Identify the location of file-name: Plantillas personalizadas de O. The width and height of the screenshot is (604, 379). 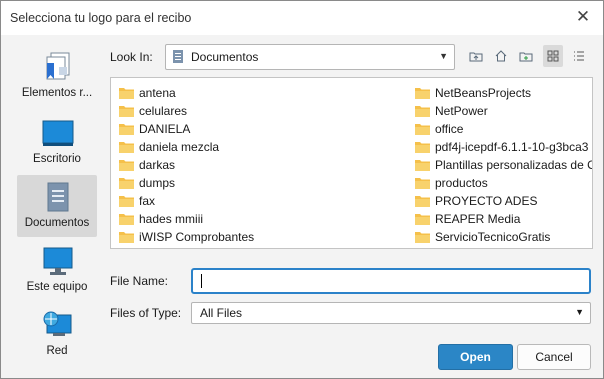
(514, 165).